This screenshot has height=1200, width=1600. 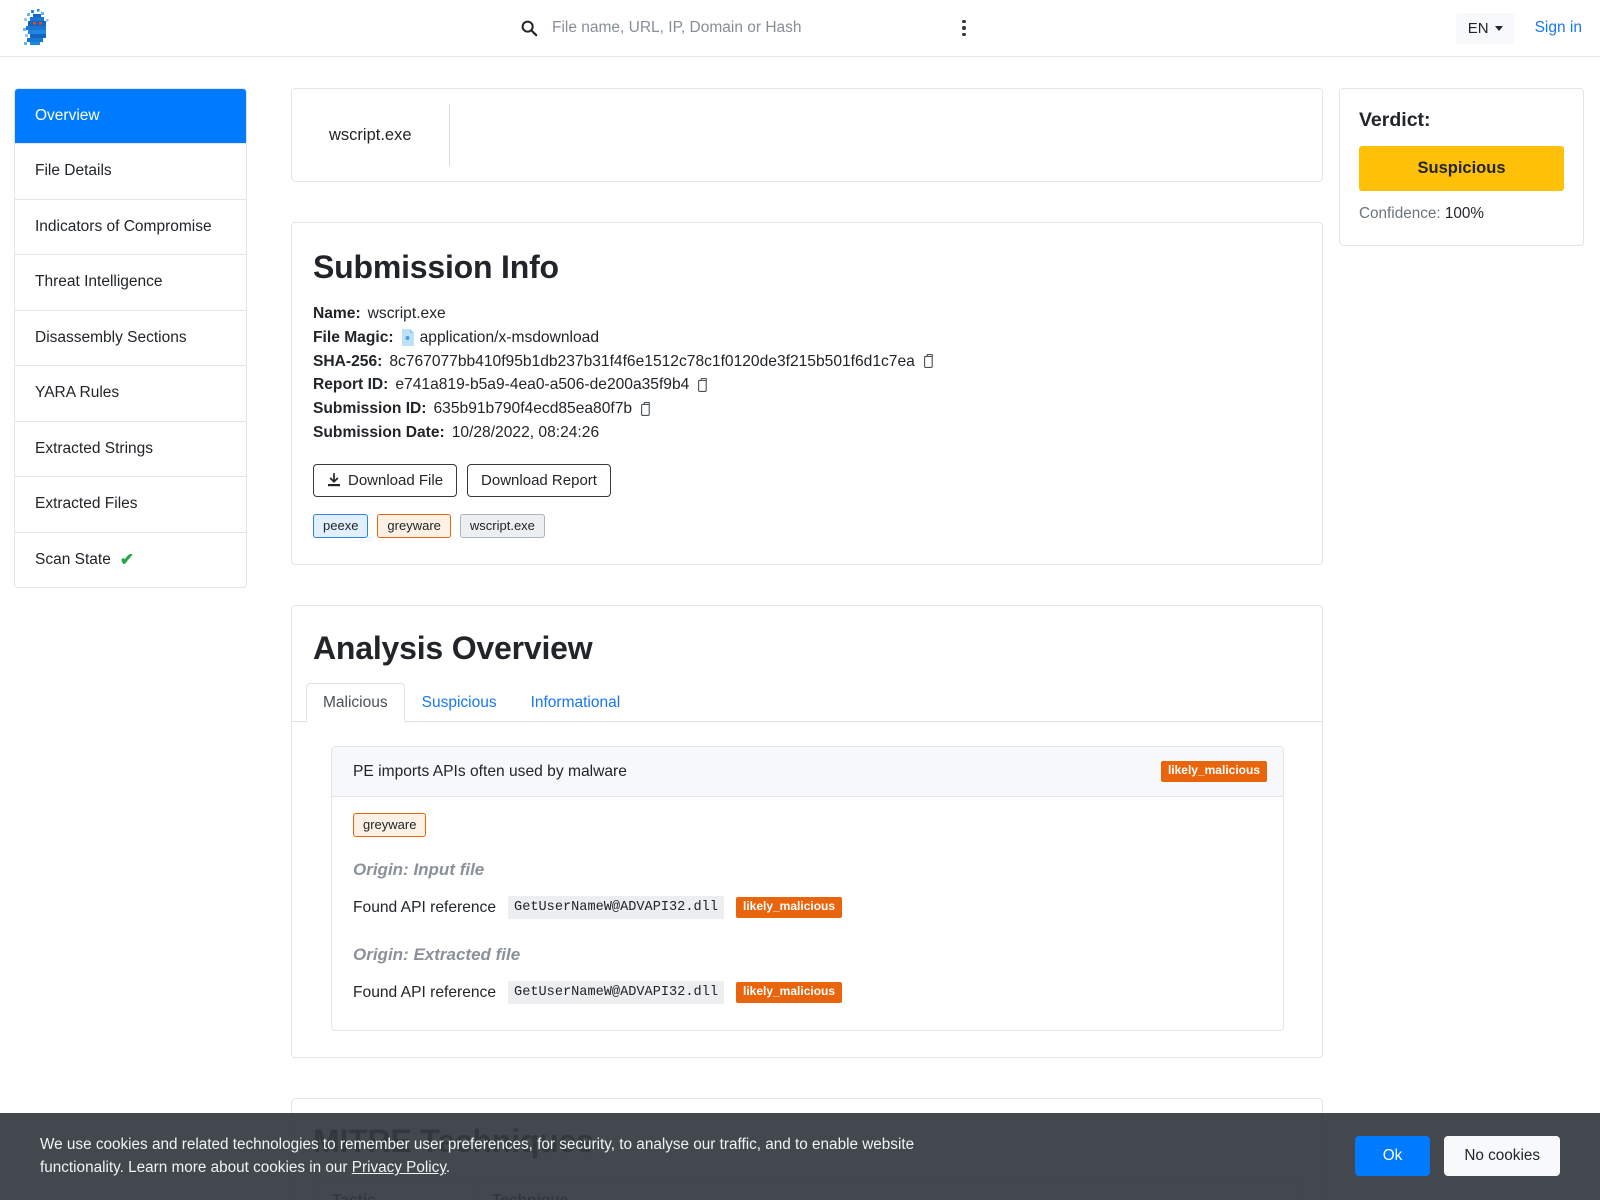 I want to click on confidence-row: Confidence: 100%, so click(x=1461, y=214).